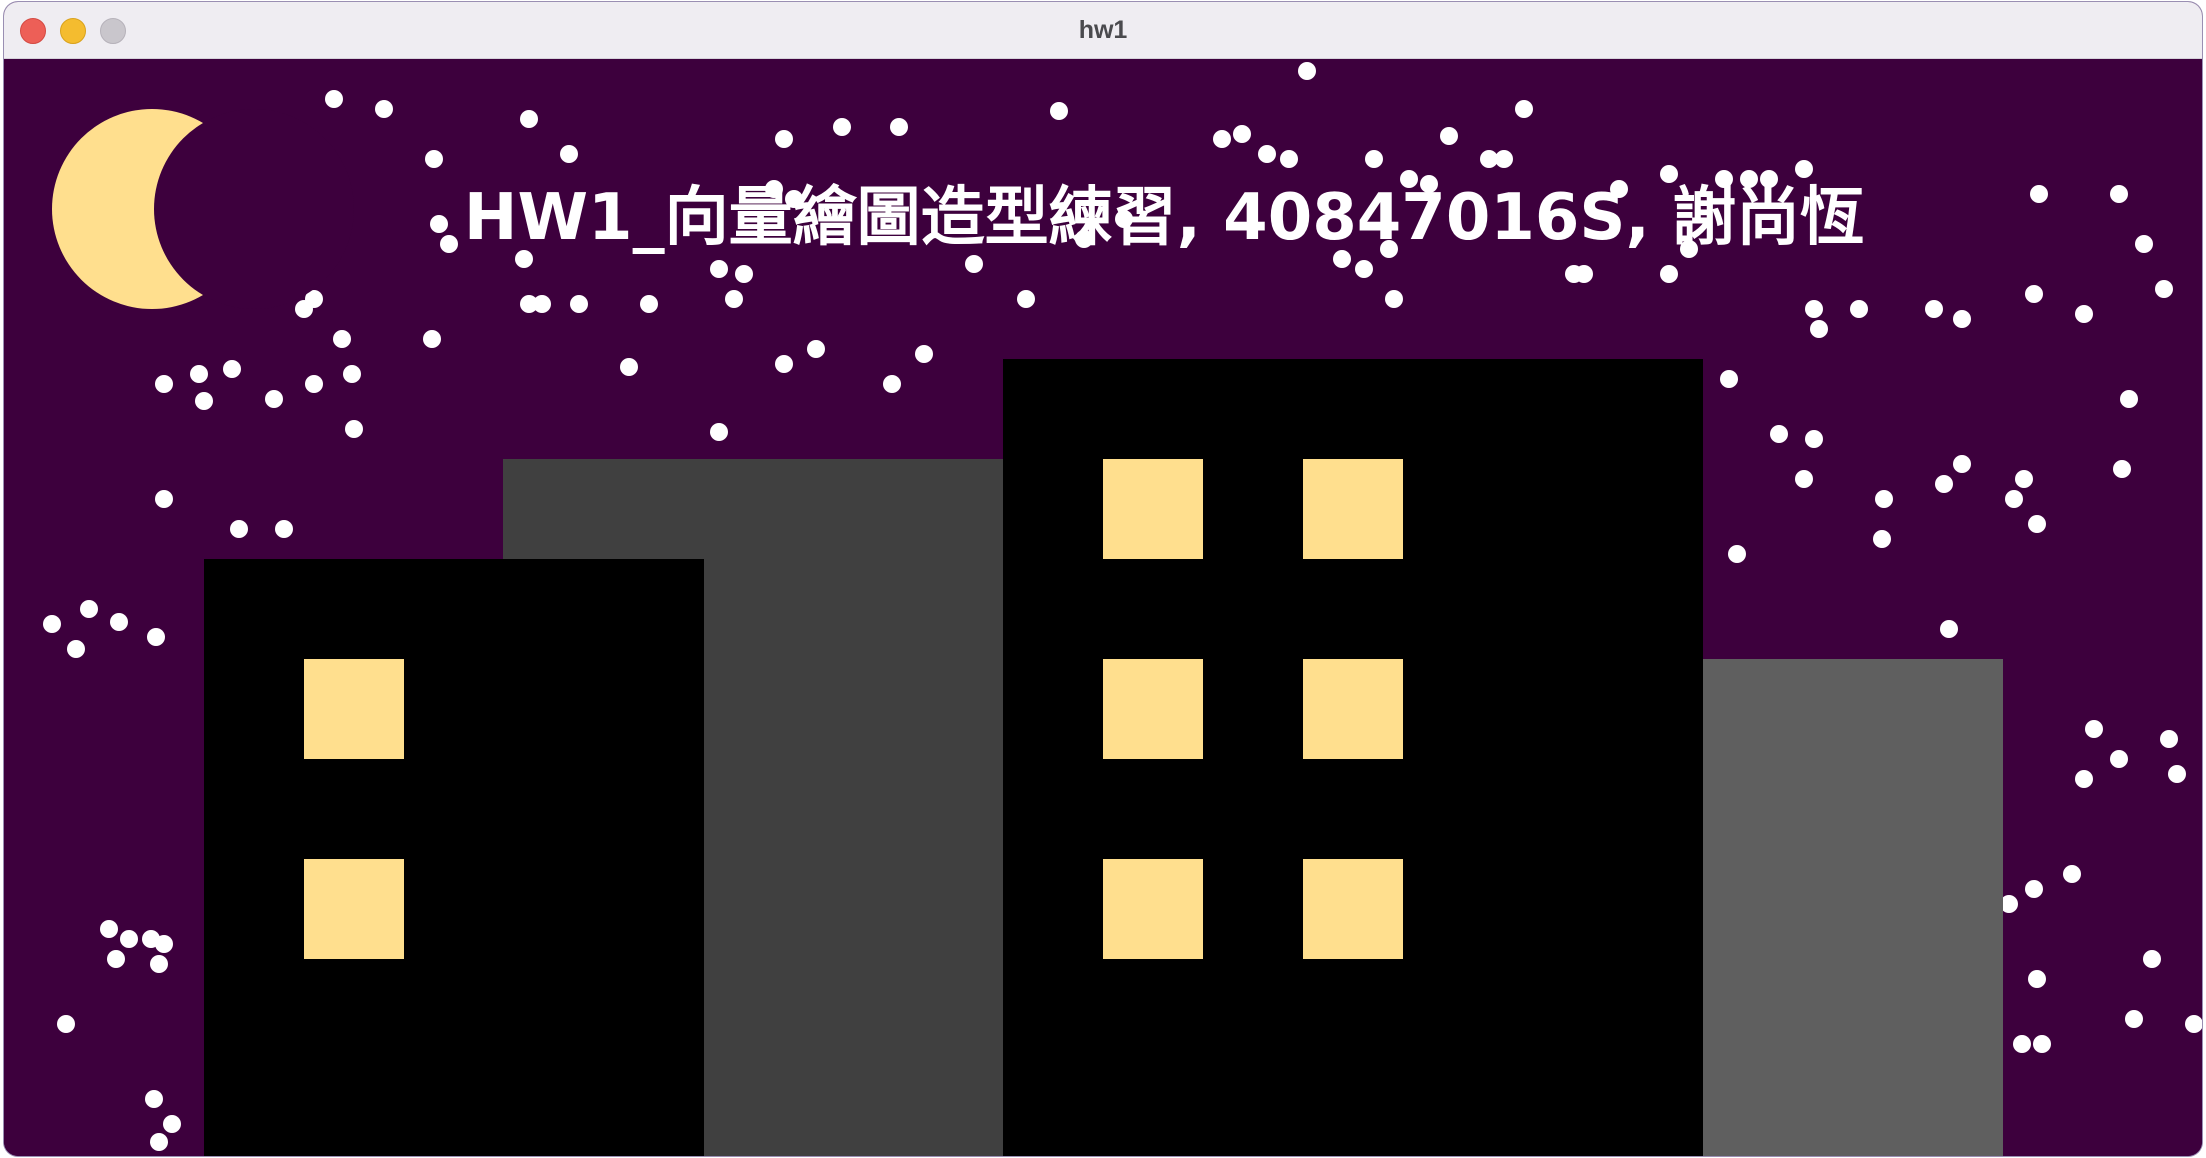  I want to click on moon-icon, so click(203, 209).